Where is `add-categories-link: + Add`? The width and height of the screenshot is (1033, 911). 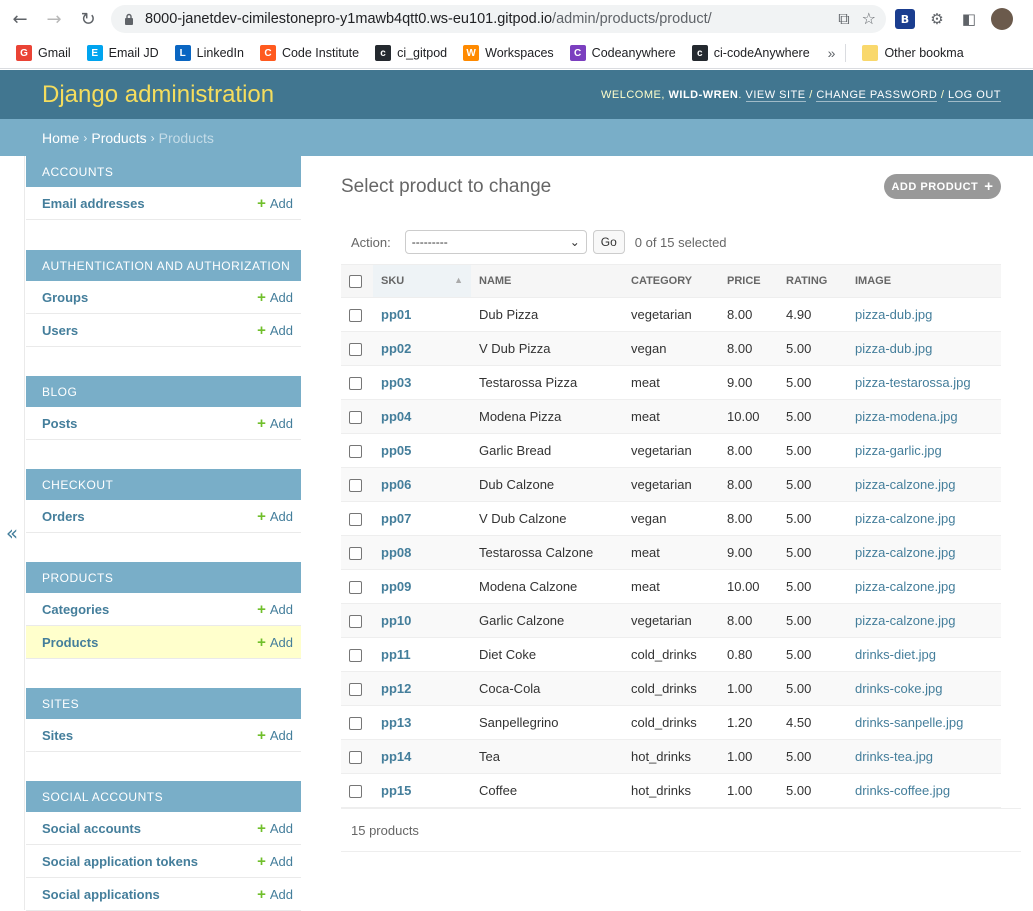
add-categories-link: + Add is located at coordinates (275, 609).